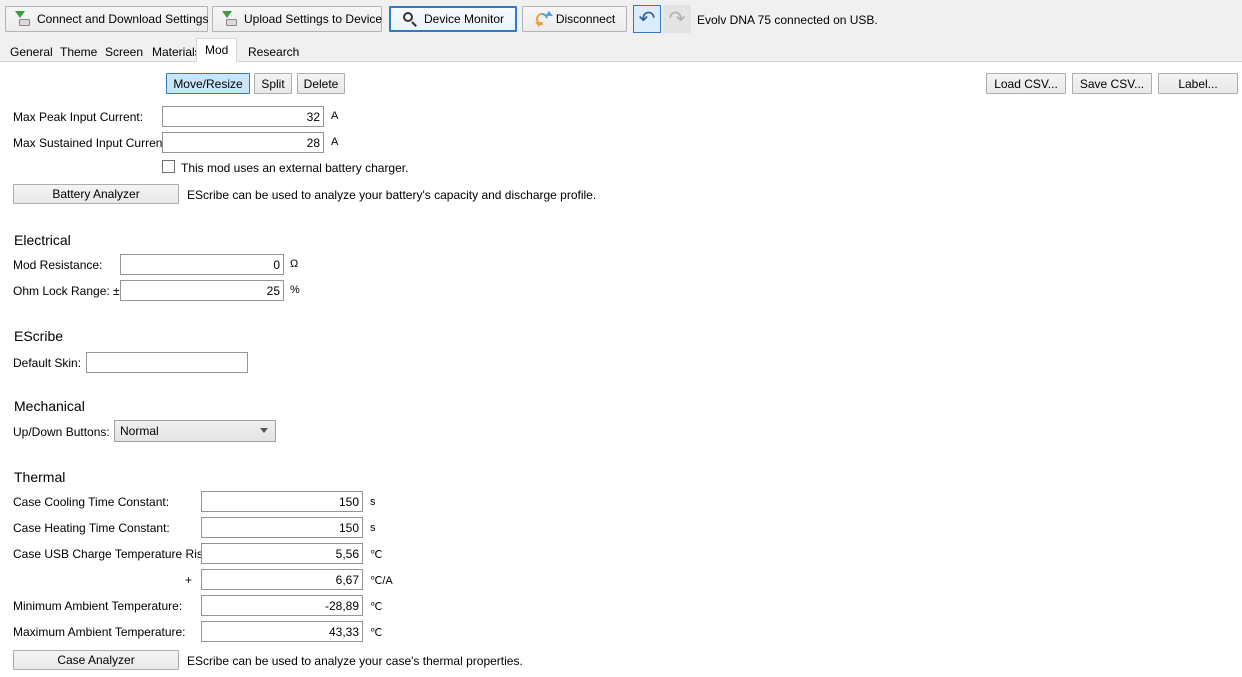 The height and width of the screenshot is (677, 1242). I want to click on undo-button: ↶, so click(647, 19).